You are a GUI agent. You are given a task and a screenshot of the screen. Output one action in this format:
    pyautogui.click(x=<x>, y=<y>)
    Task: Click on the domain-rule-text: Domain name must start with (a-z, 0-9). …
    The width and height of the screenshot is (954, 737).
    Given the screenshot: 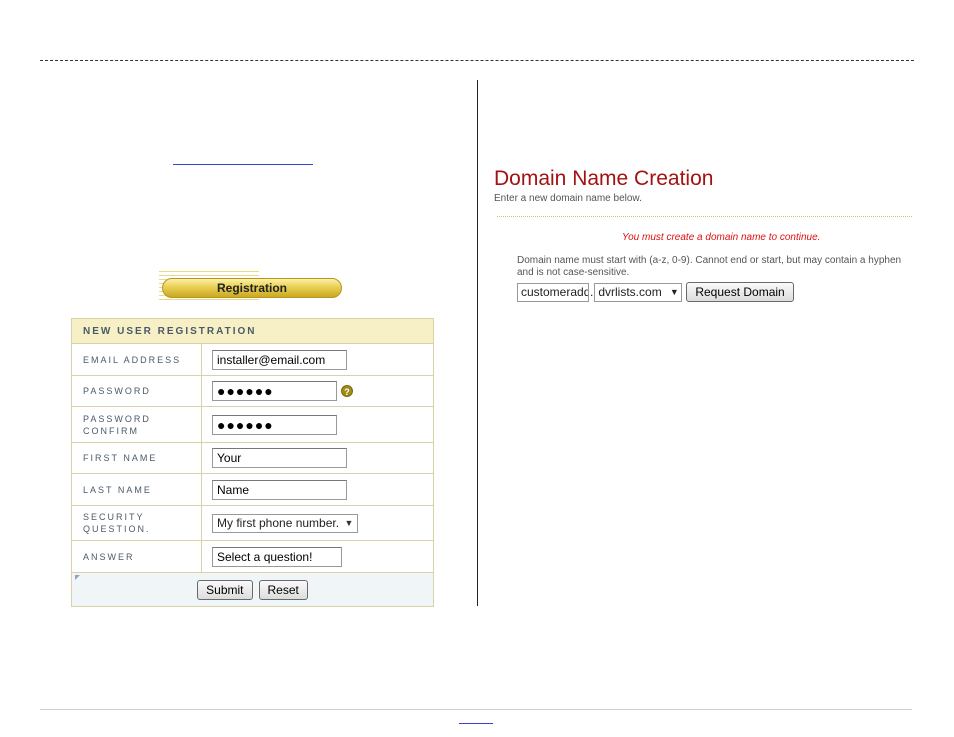 What is the action you would take?
    pyautogui.click(x=709, y=266)
    